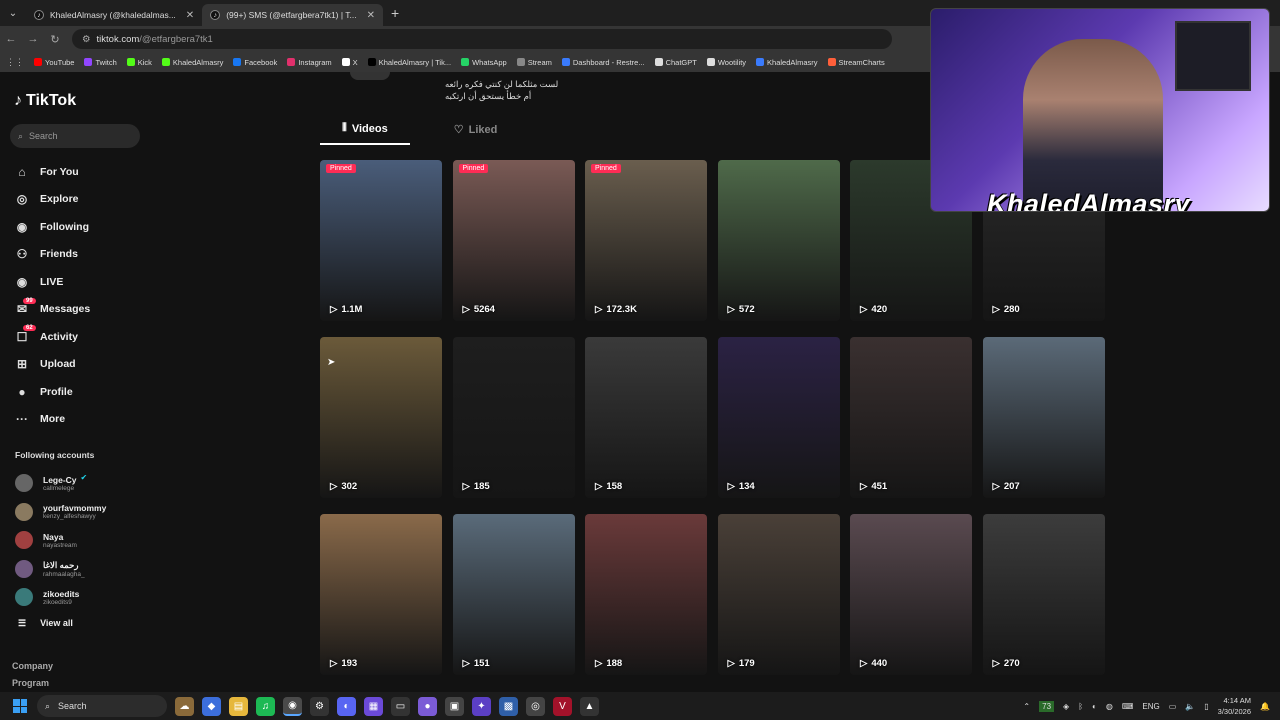 Image resolution: width=1280 pixels, height=720 pixels. What do you see at coordinates (911, 594) in the screenshot?
I see `video-thumbnail: ▷ 440` at bounding box center [911, 594].